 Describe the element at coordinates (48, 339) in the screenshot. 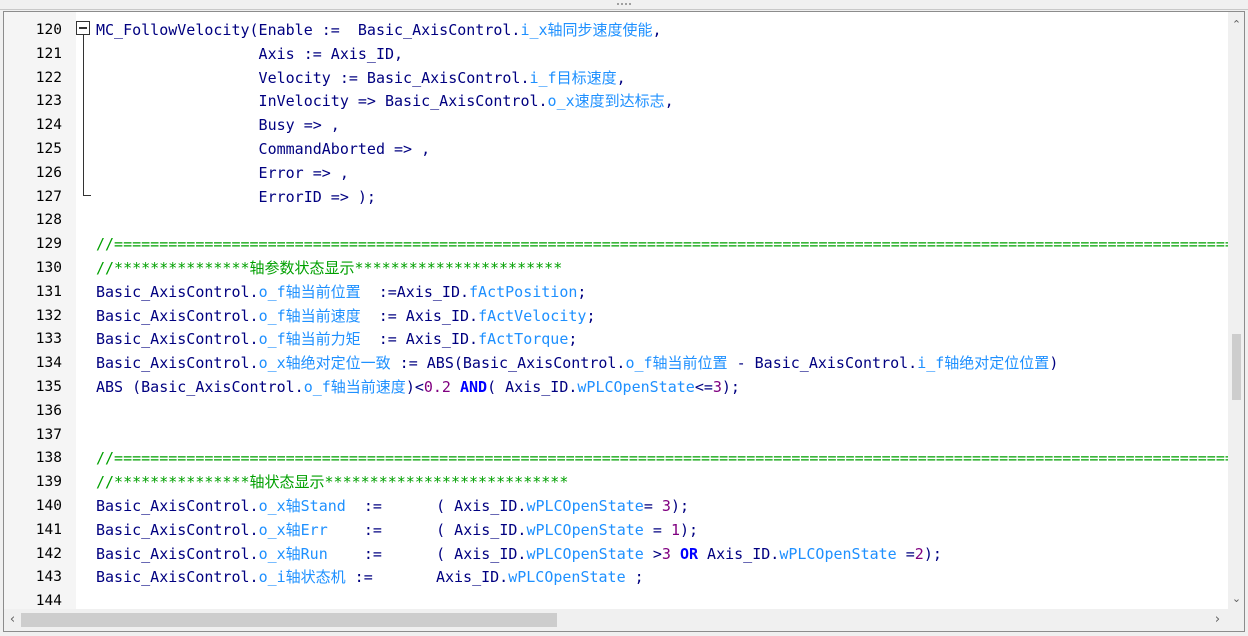

I see `line-number: 133` at that location.